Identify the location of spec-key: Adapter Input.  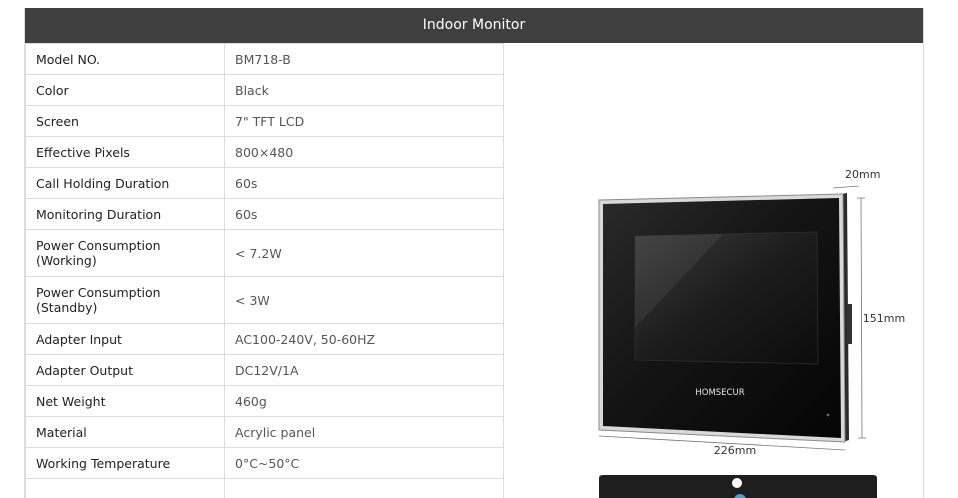
(125, 339).